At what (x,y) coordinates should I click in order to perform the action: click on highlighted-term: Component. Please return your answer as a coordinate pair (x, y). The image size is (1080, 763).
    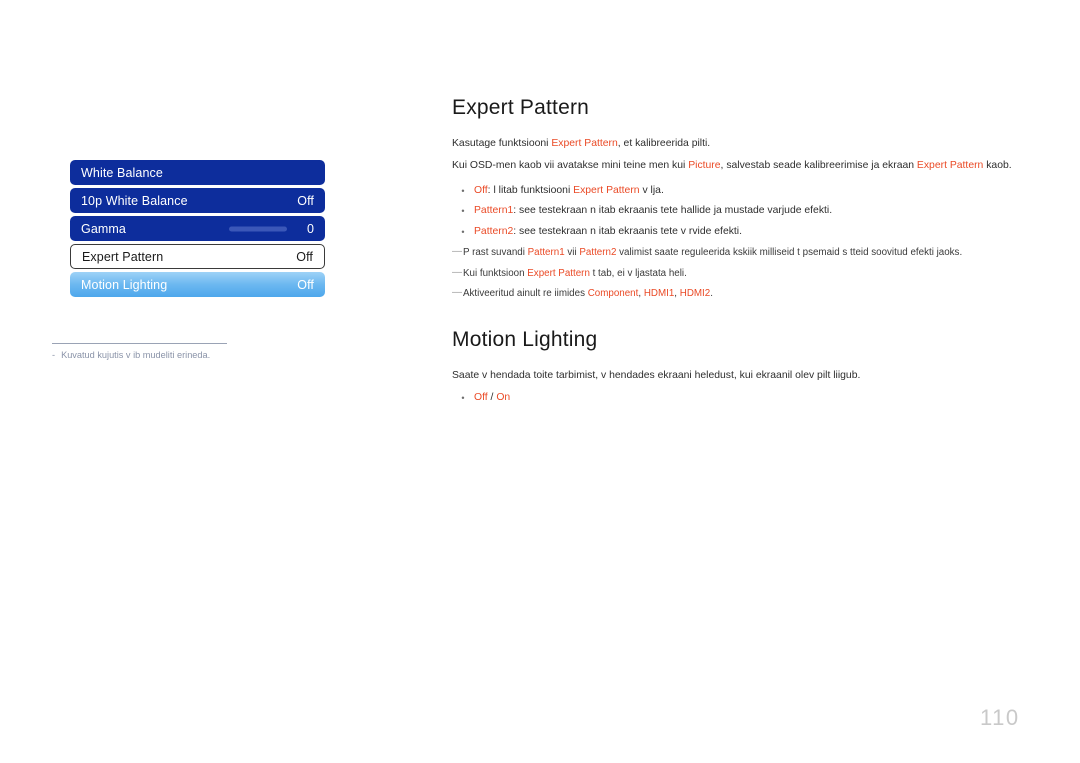
    Looking at the image, I should click on (613, 294).